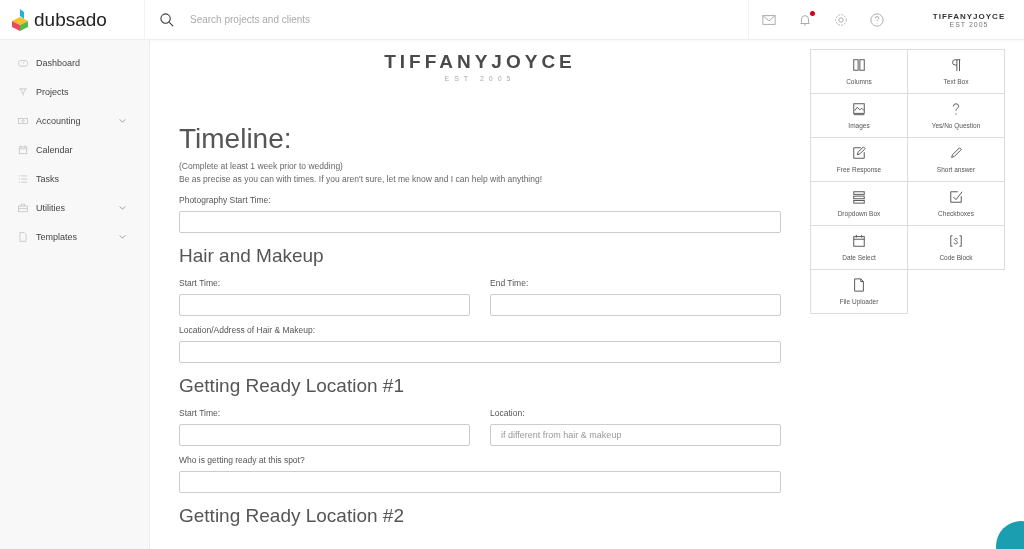 This screenshot has height=549, width=1024. Describe the element at coordinates (23, 178) in the screenshot. I see `list-icon` at that location.